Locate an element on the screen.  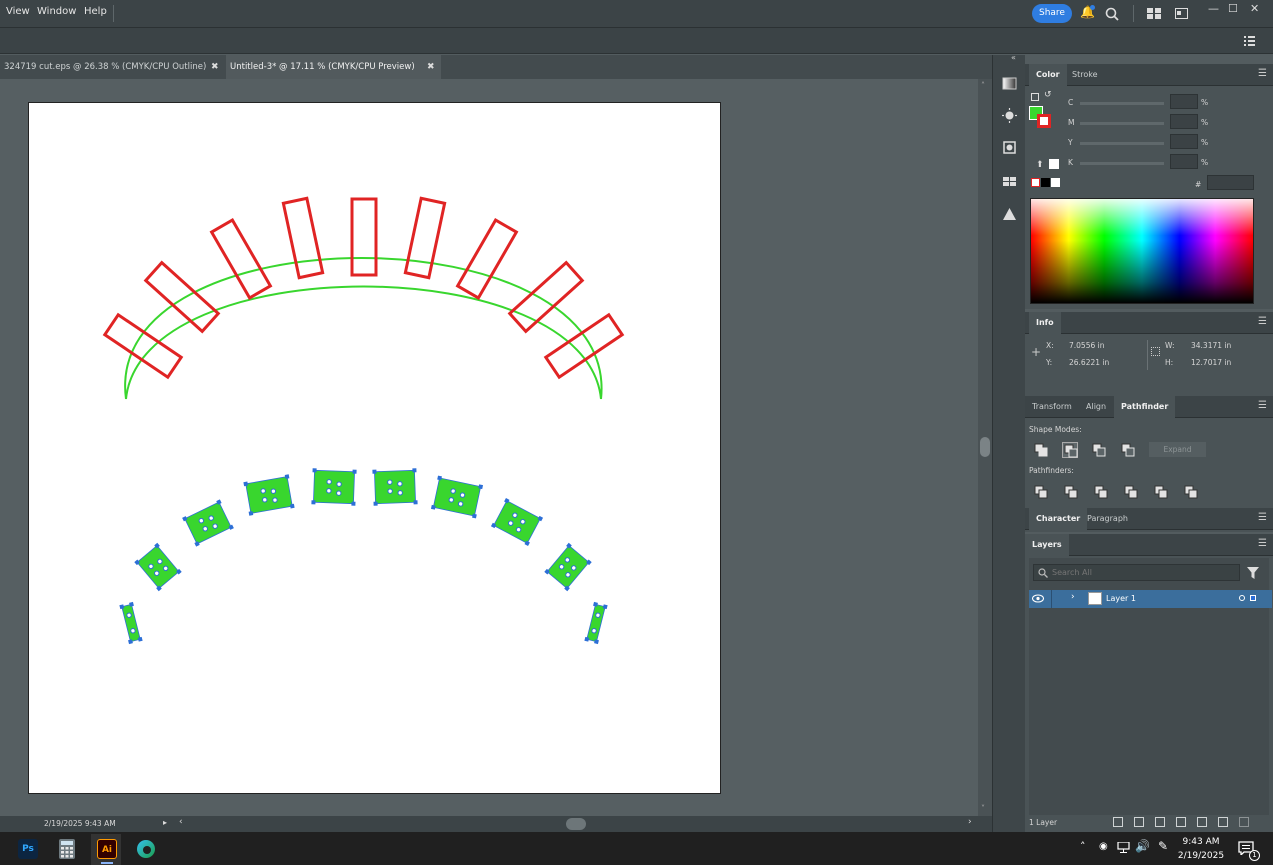
search-icon is located at coordinates (1112, 14).